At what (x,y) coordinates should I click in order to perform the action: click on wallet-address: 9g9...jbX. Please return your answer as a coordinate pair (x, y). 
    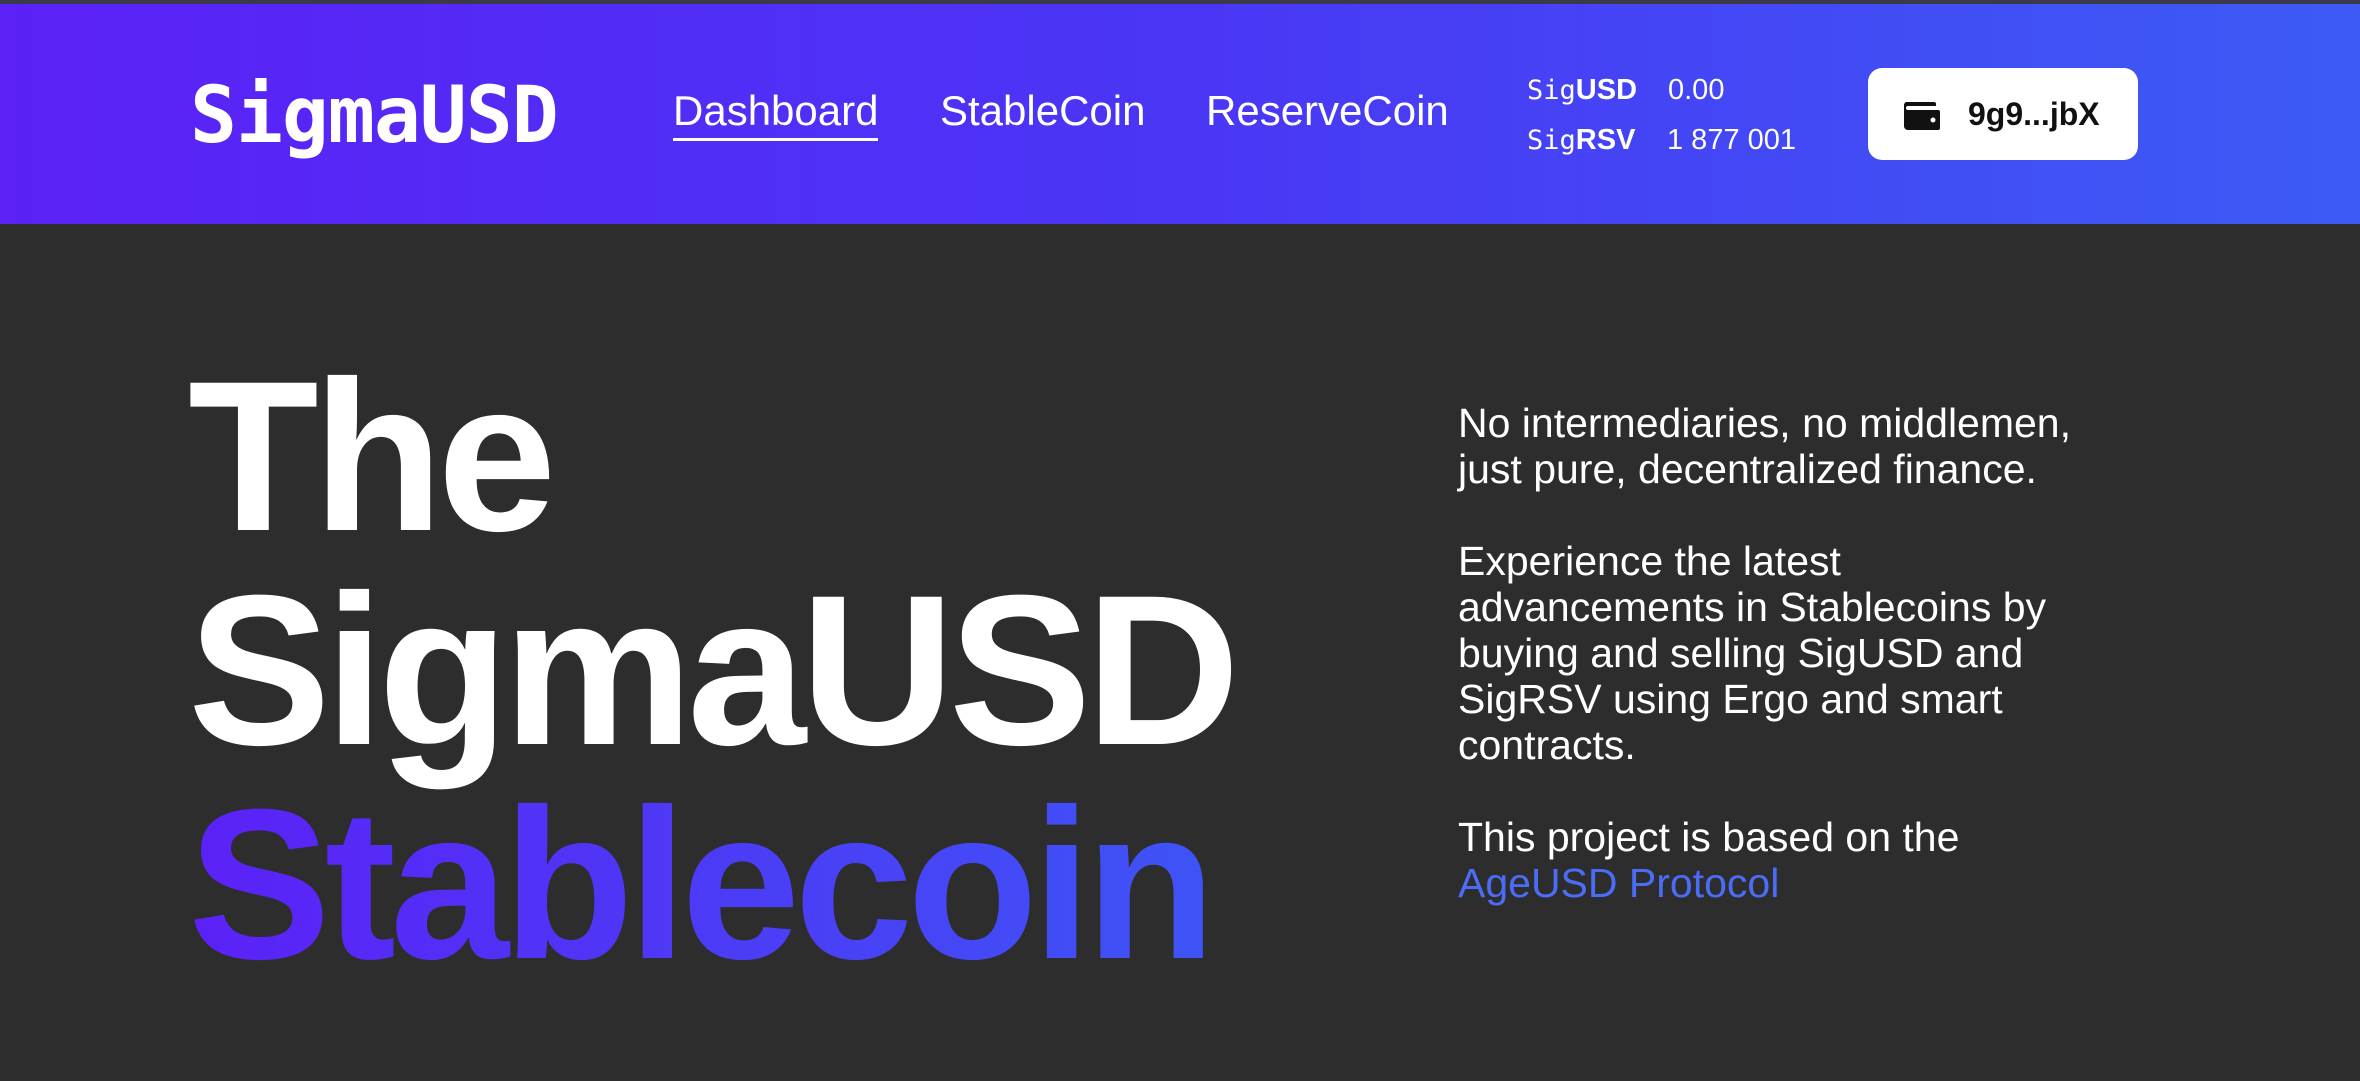
    Looking at the image, I should click on (2034, 114).